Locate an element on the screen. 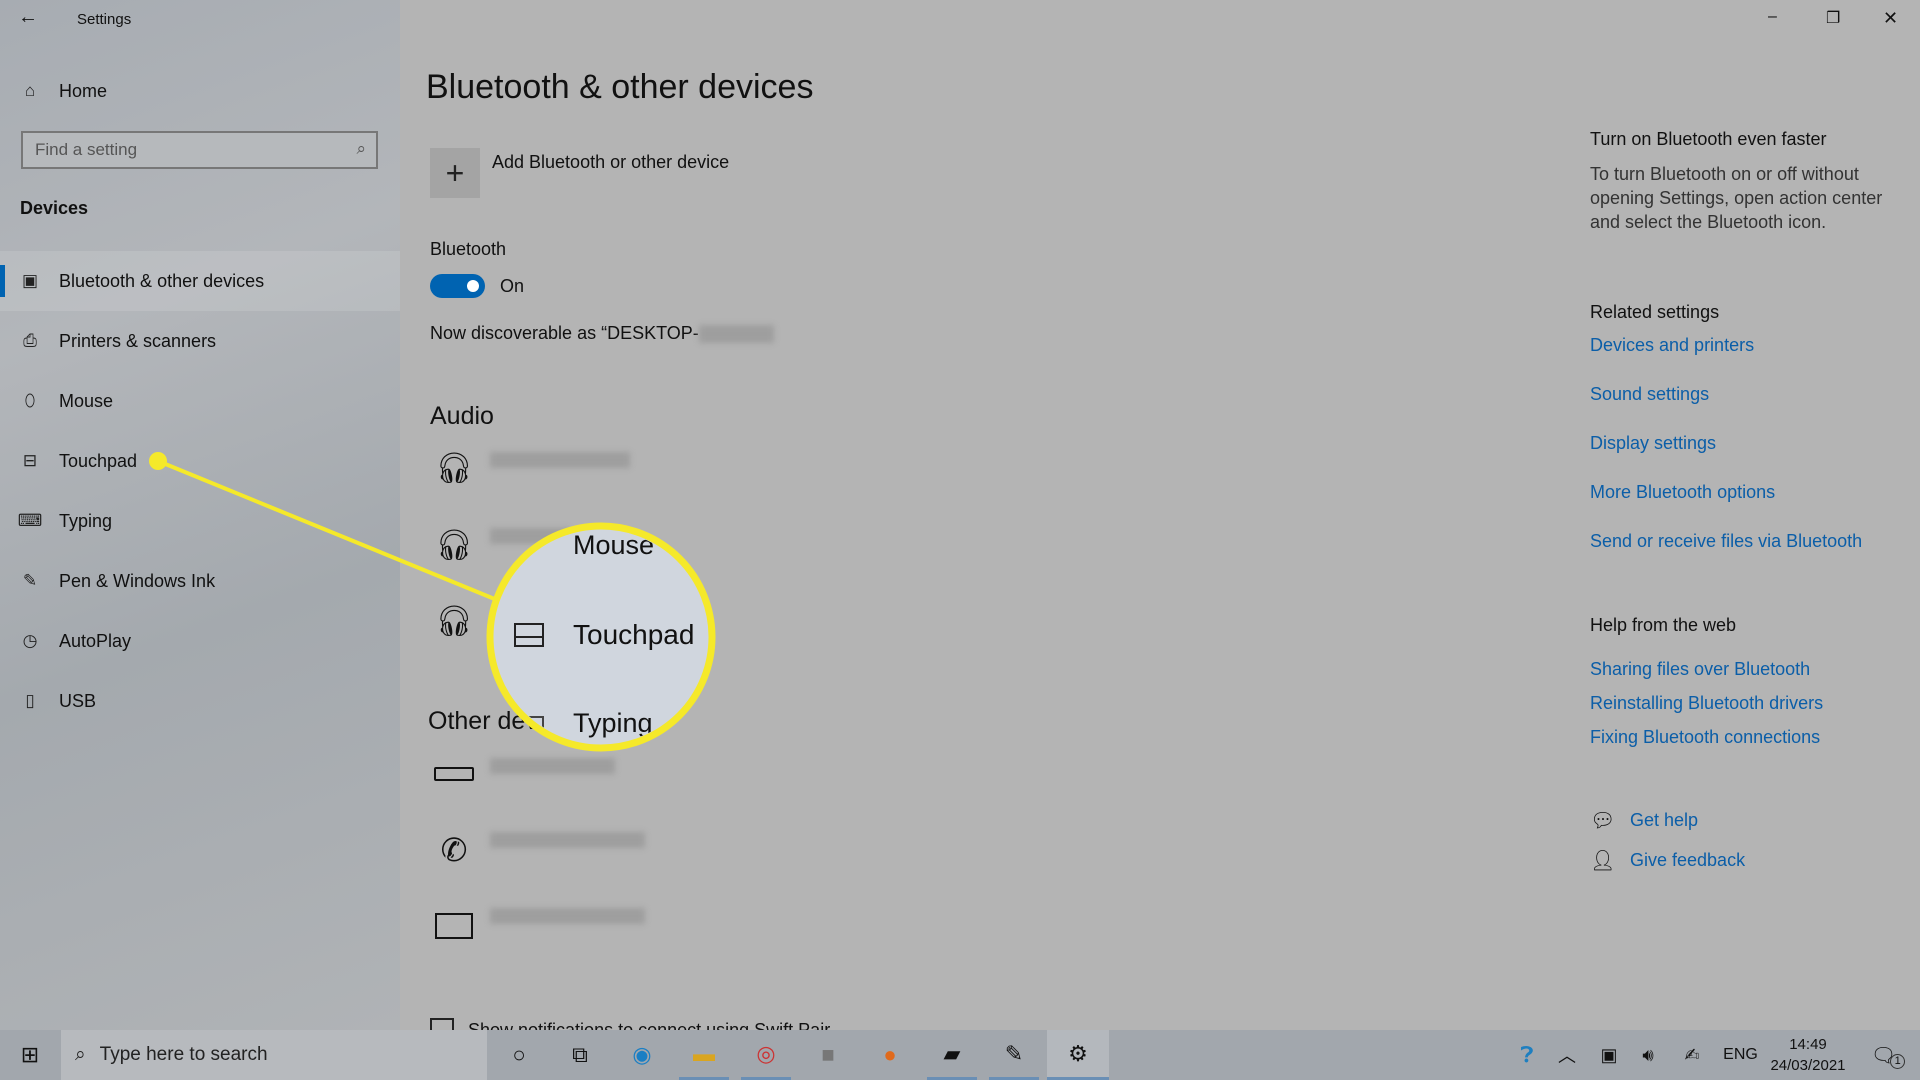 Image resolution: width=1920 pixels, height=1080 pixels. app-icon: ■ is located at coordinates (828, 1055).